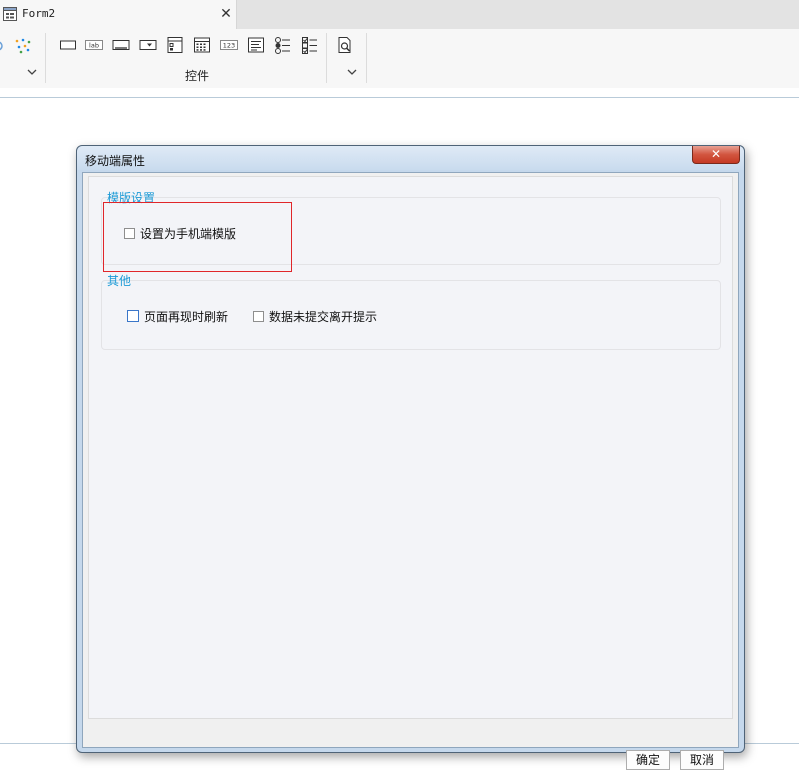  What do you see at coordinates (115, 161) in the screenshot?
I see `dialog-title: 移动端属性` at bounding box center [115, 161].